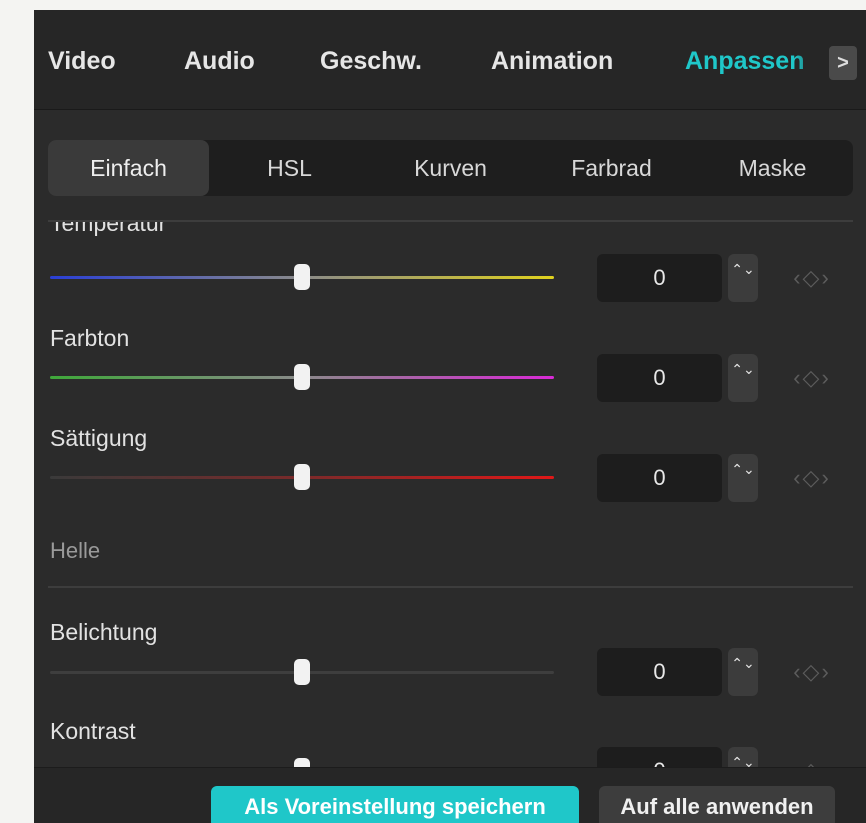  Describe the element at coordinates (75, 550) in the screenshot. I see `section-brightness-label: Helle` at that location.